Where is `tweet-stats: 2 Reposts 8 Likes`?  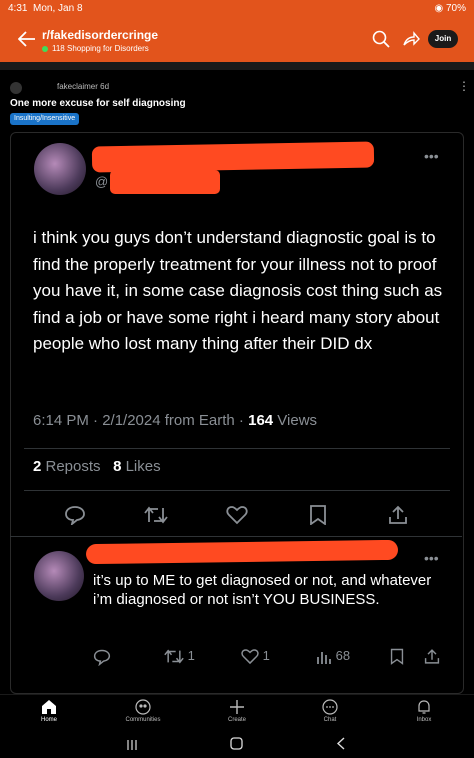 tweet-stats: 2 Reposts 8 Likes is located at coordinates (97, 466).